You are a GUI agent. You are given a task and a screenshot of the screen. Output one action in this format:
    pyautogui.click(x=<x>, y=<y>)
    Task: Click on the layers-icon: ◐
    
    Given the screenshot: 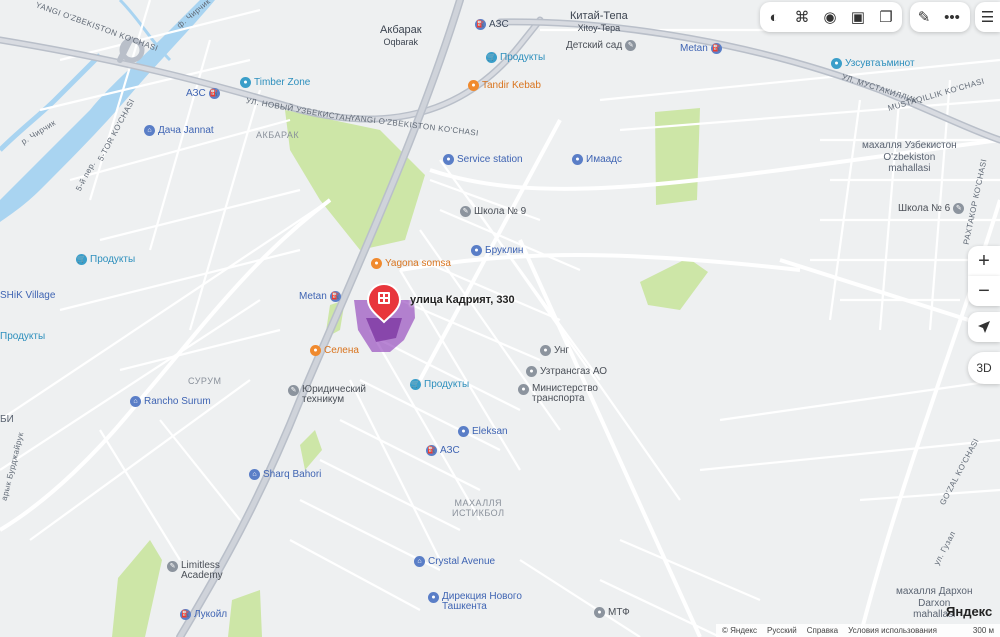 What is the action you would take?
    pyautogui.click(x=774, y=17)
    